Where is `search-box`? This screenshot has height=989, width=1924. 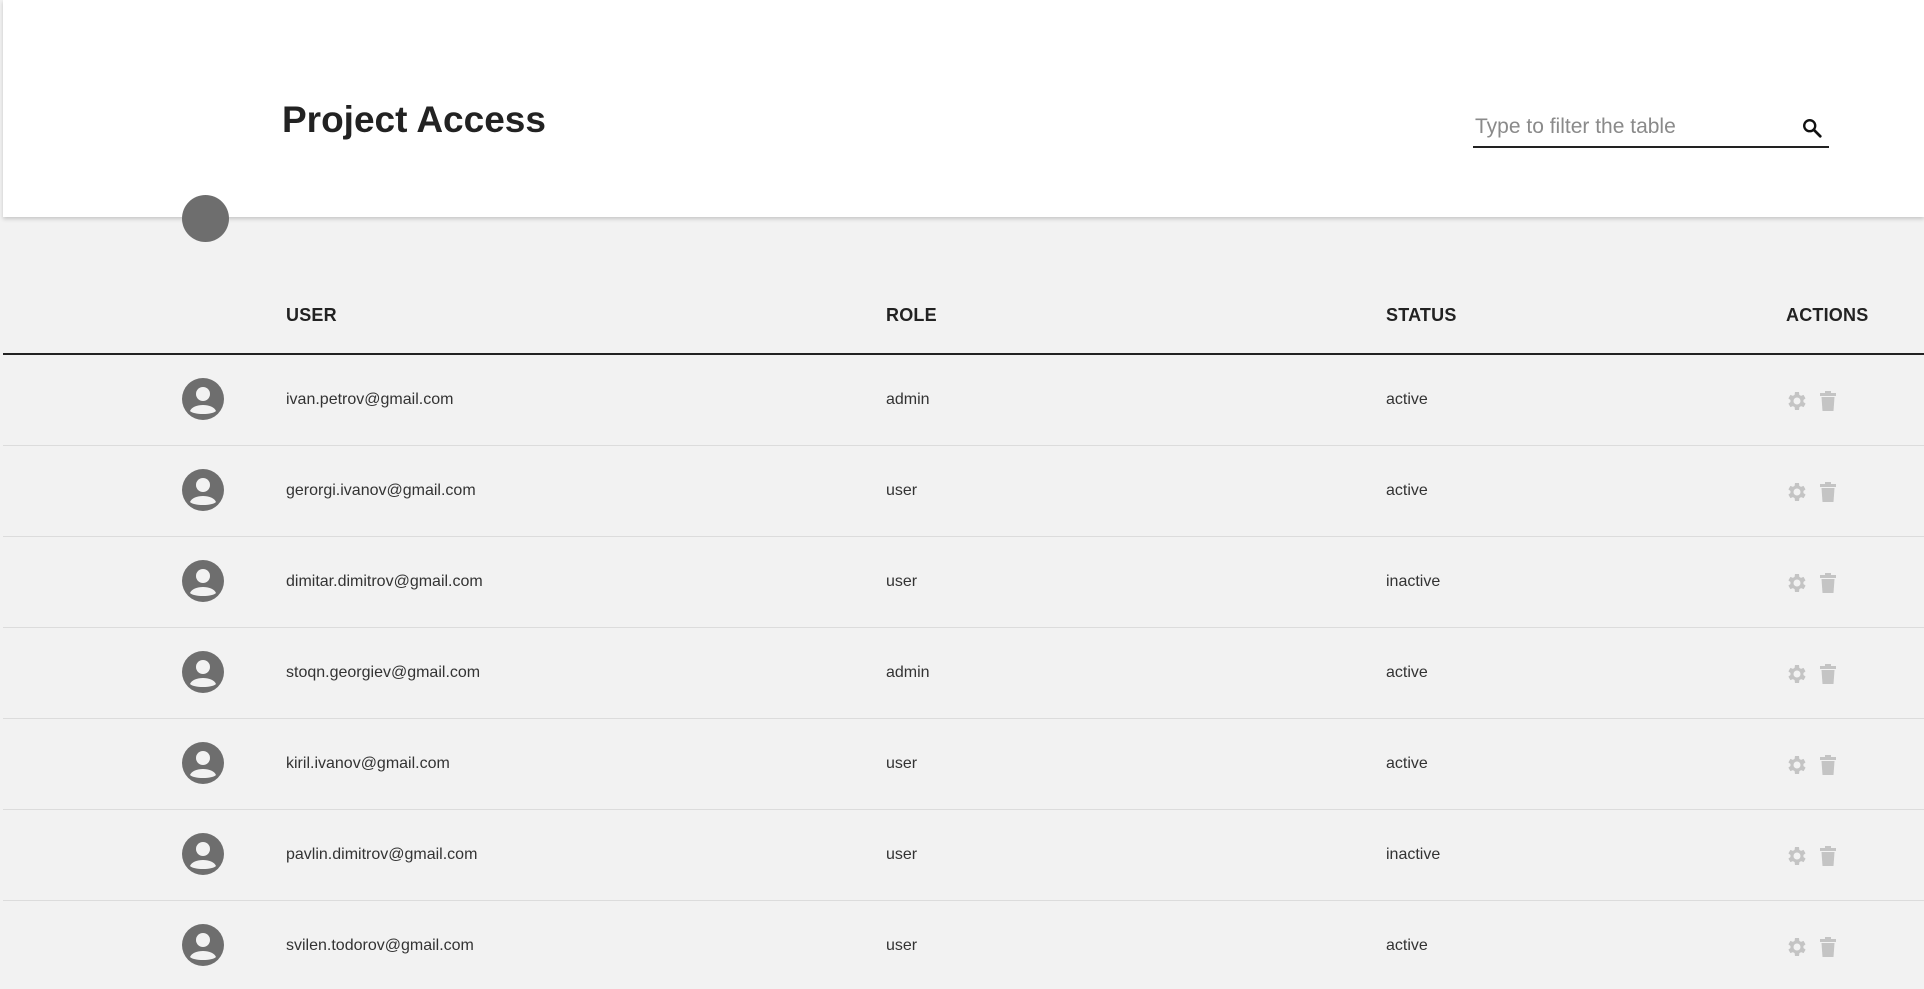
search-box is located at coordinates (1651, 129).